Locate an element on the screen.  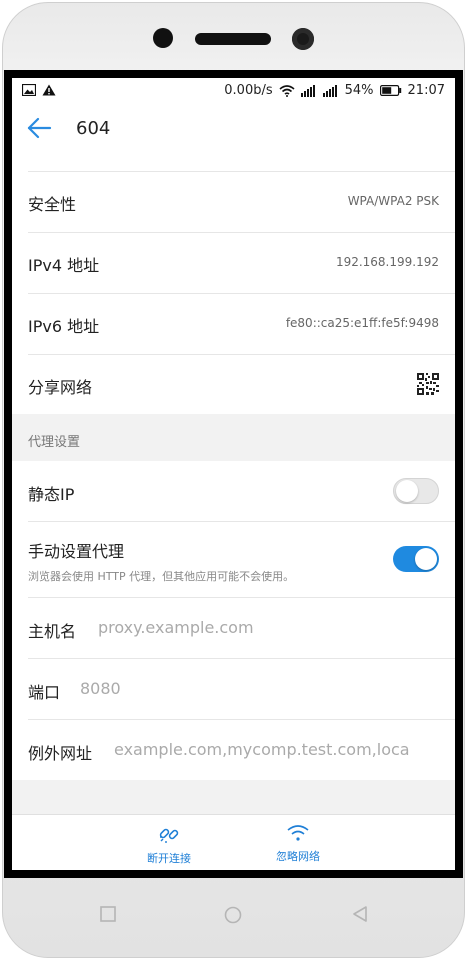
status-bar: 0.00b/s 54% 21:07 is located at coordinates (233, 92).